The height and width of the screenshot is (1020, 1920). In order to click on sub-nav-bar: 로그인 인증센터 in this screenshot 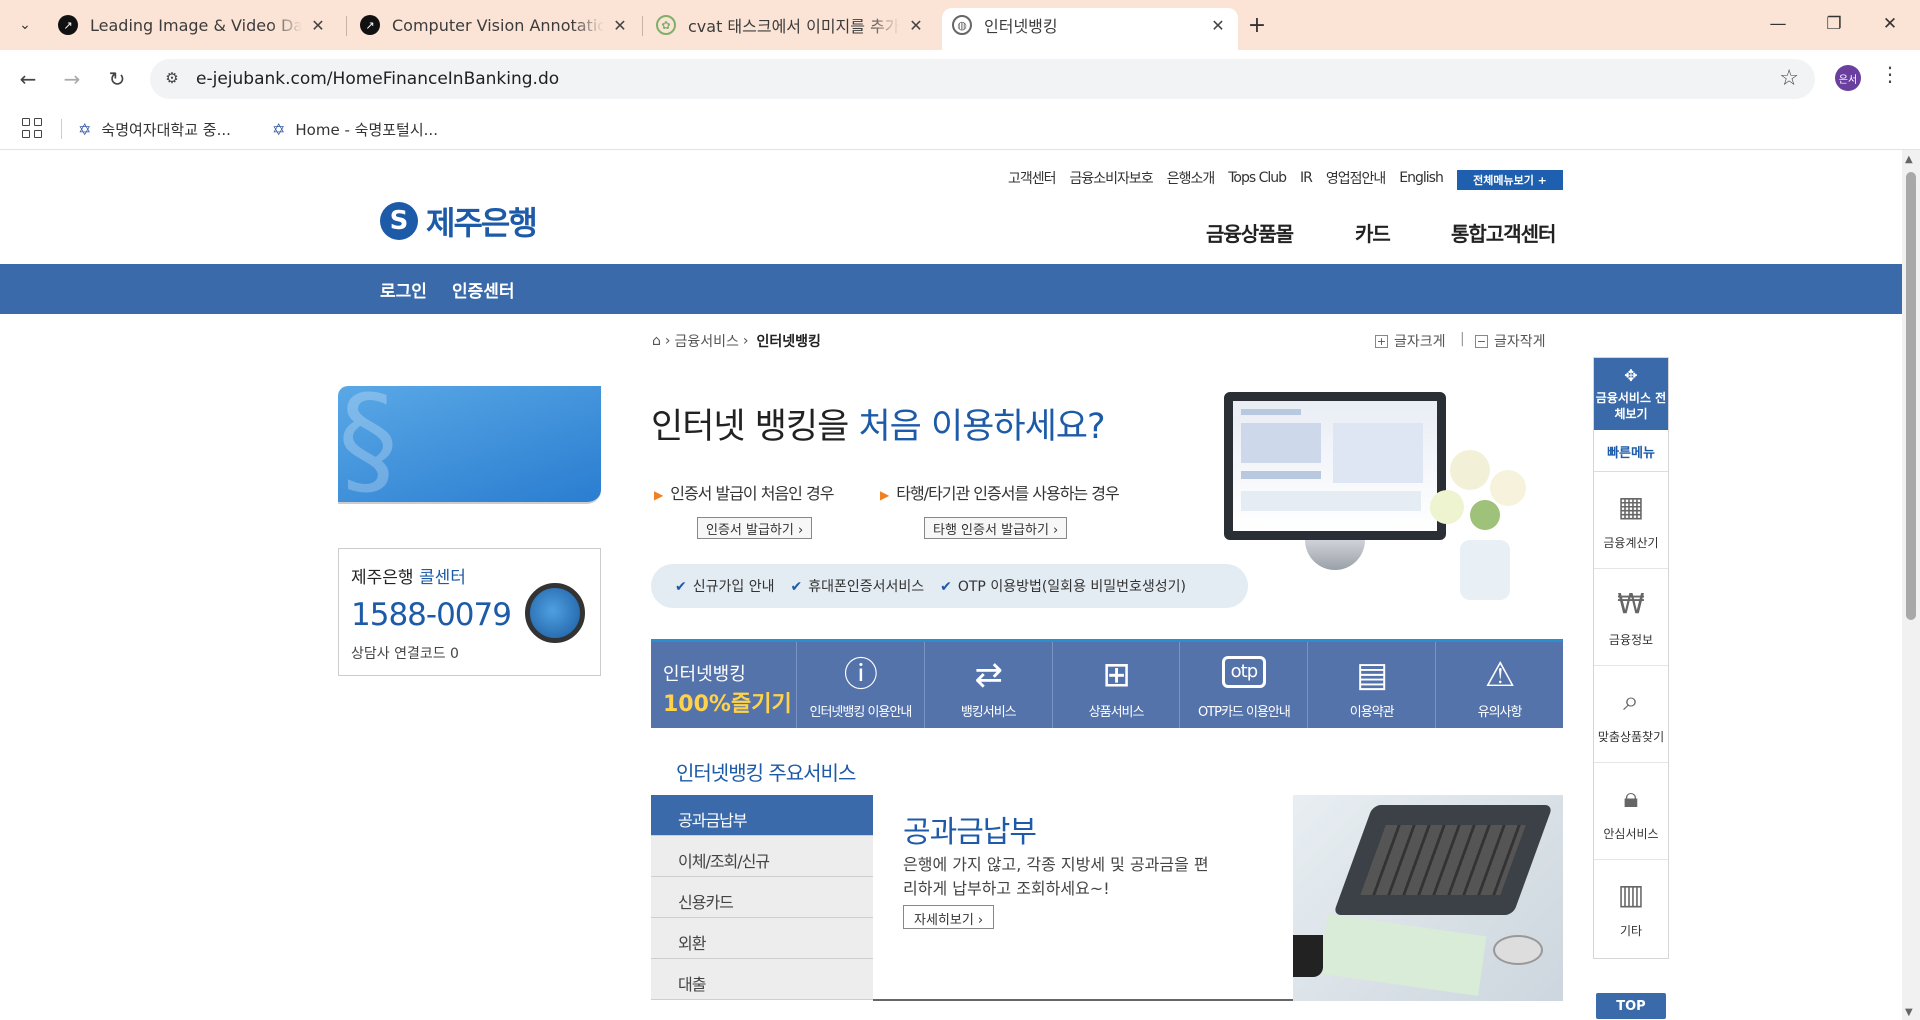, I will do `click(951, 289)`.